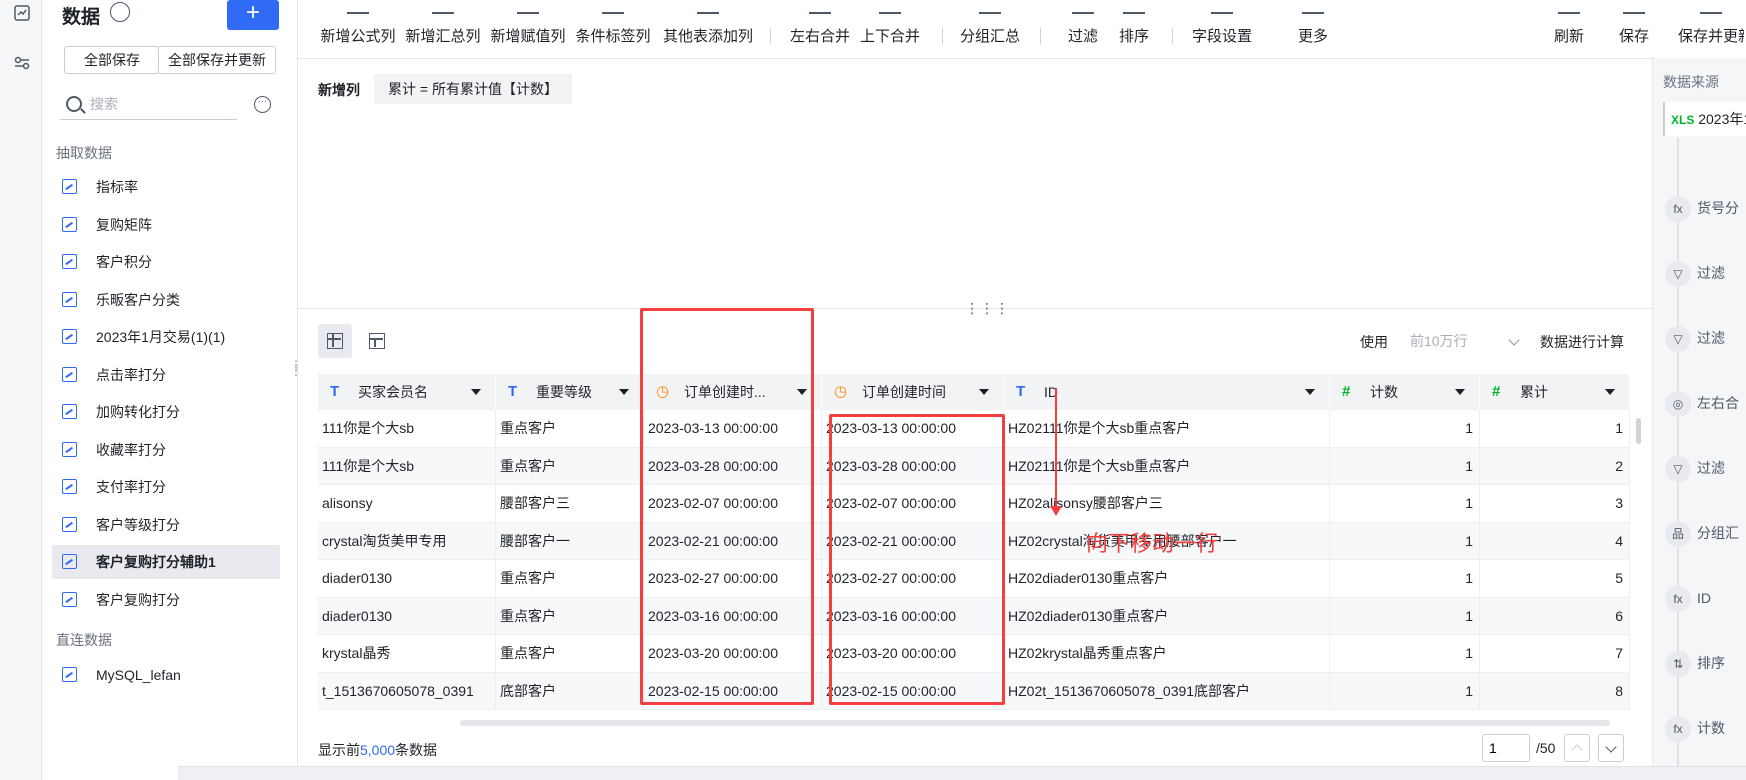 This screenshot has width=1746, height=780. What do you see at coordinates (913, 392) in the screenshot?
I see `column-header: ◷ 订单创建时间` at bounding box center [913, 392].